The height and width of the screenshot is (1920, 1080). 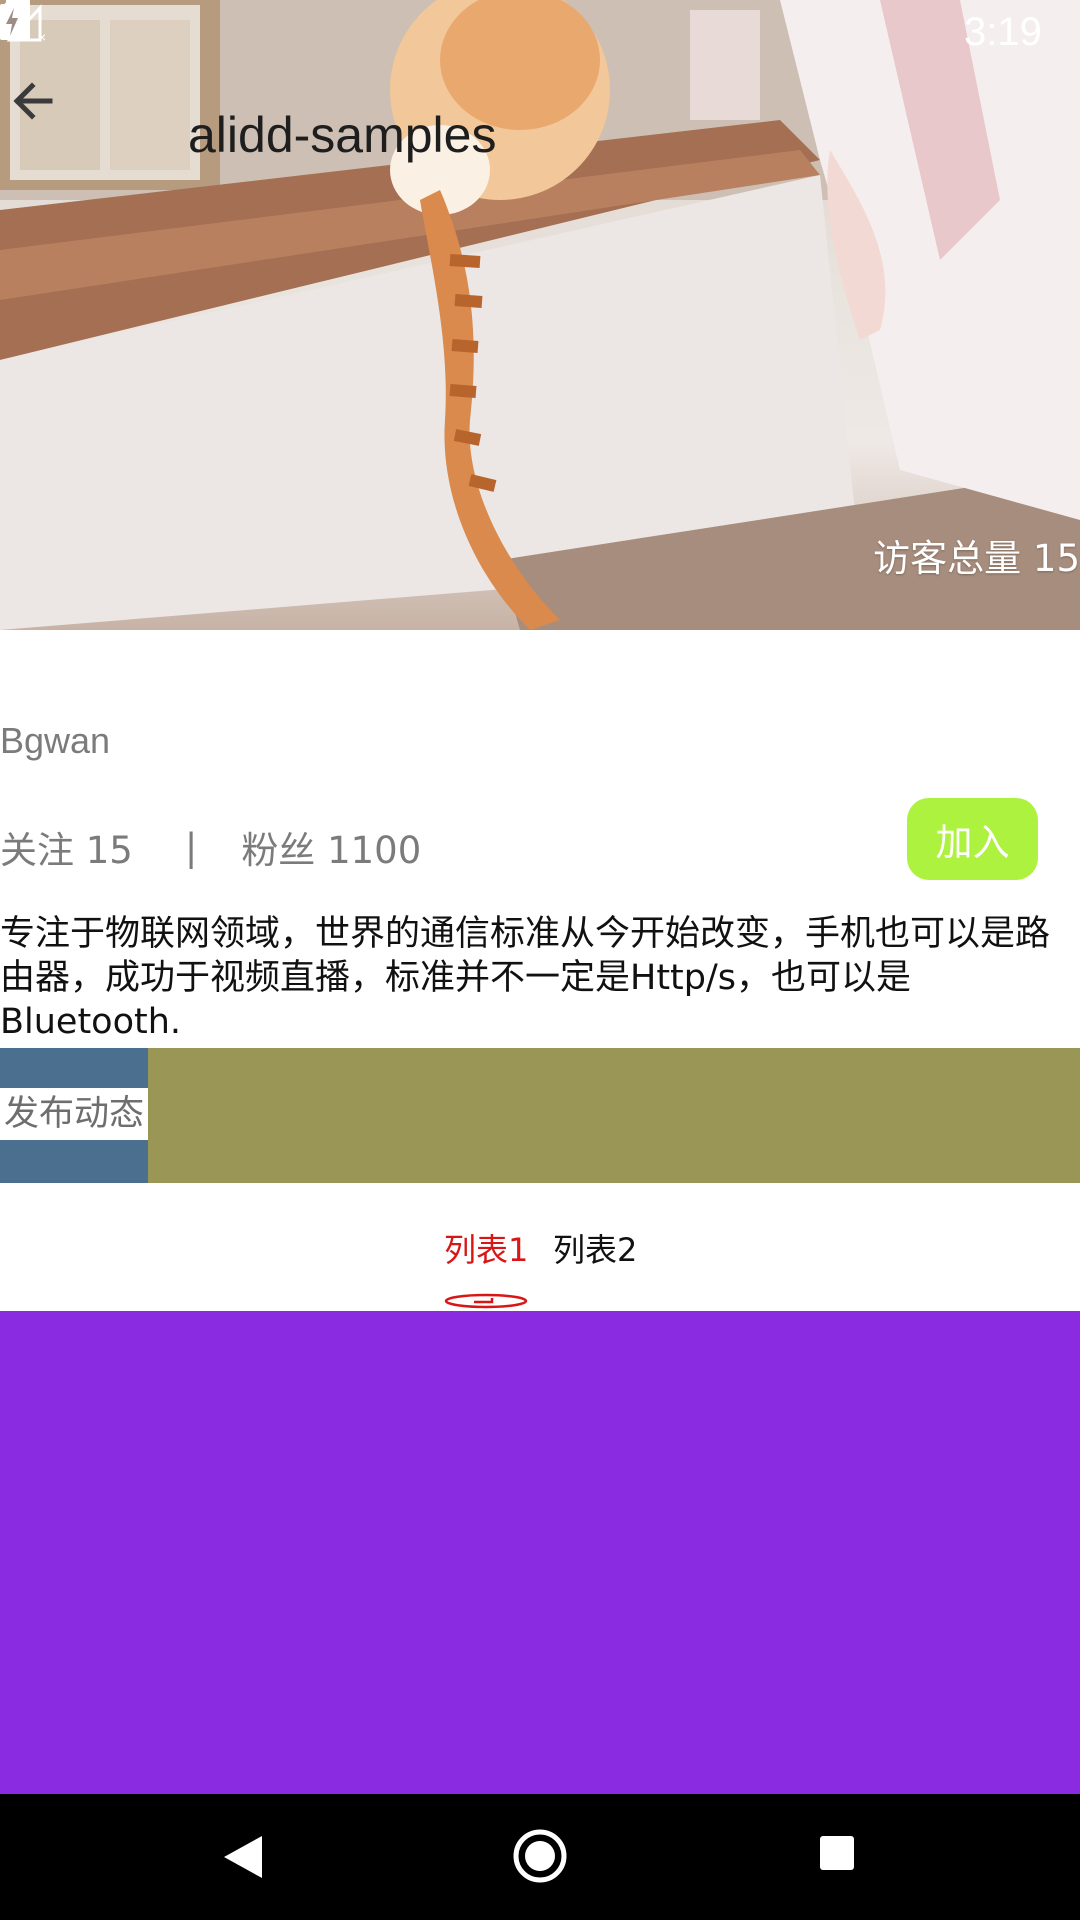 I want to click on publish-bar: 发布动态, so click(x=540, y=1115).